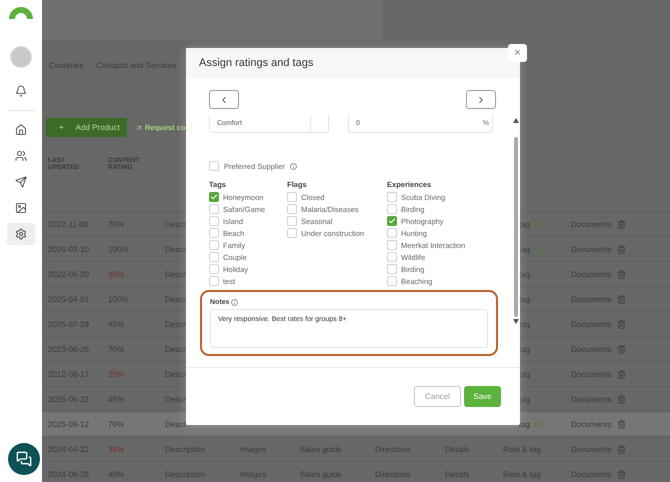  Describe the element at coordinates (117, 449) in the screenshot. I see `table-cell-text: 36%` at that location.